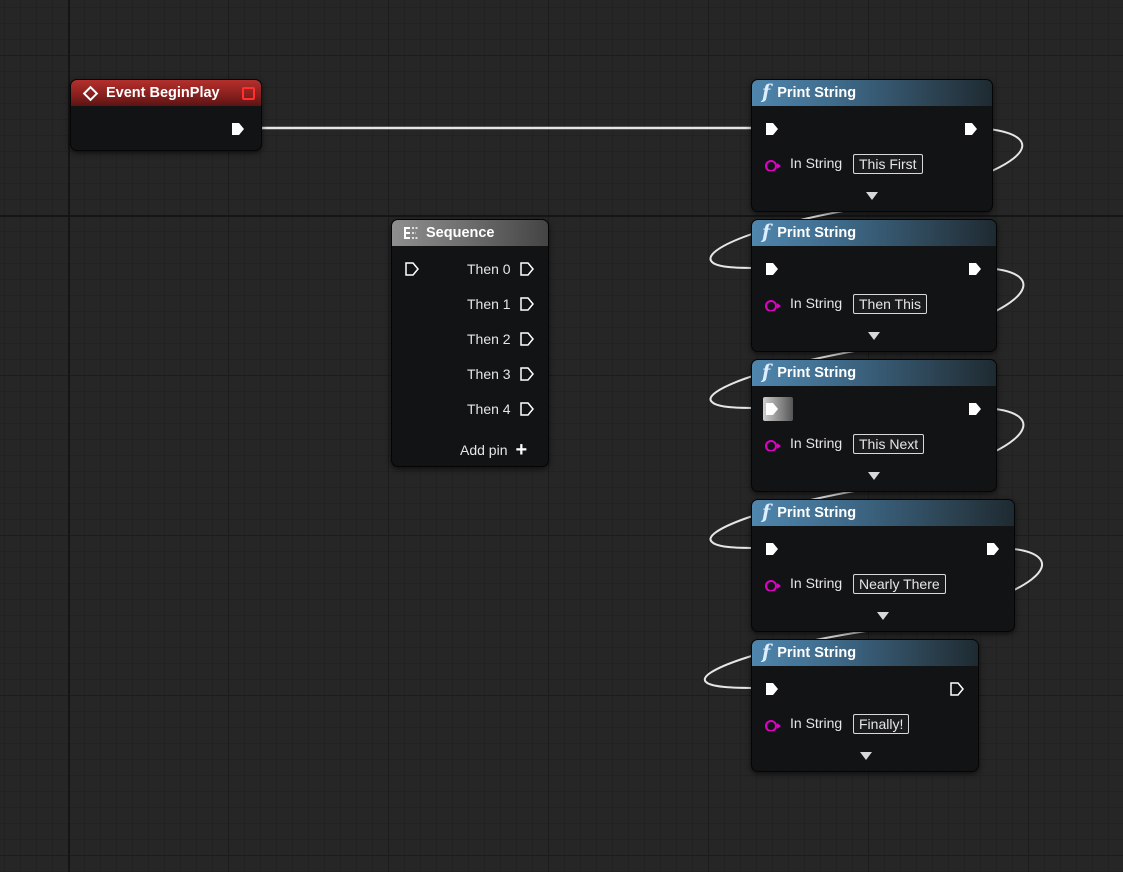 The width and height of the screenshot is (1123, 872). What do you see at coordinates (872, 145) in the screenshot?
I see `print-string-node-1: f Print String In String This First` at bounding box center [872, 145].